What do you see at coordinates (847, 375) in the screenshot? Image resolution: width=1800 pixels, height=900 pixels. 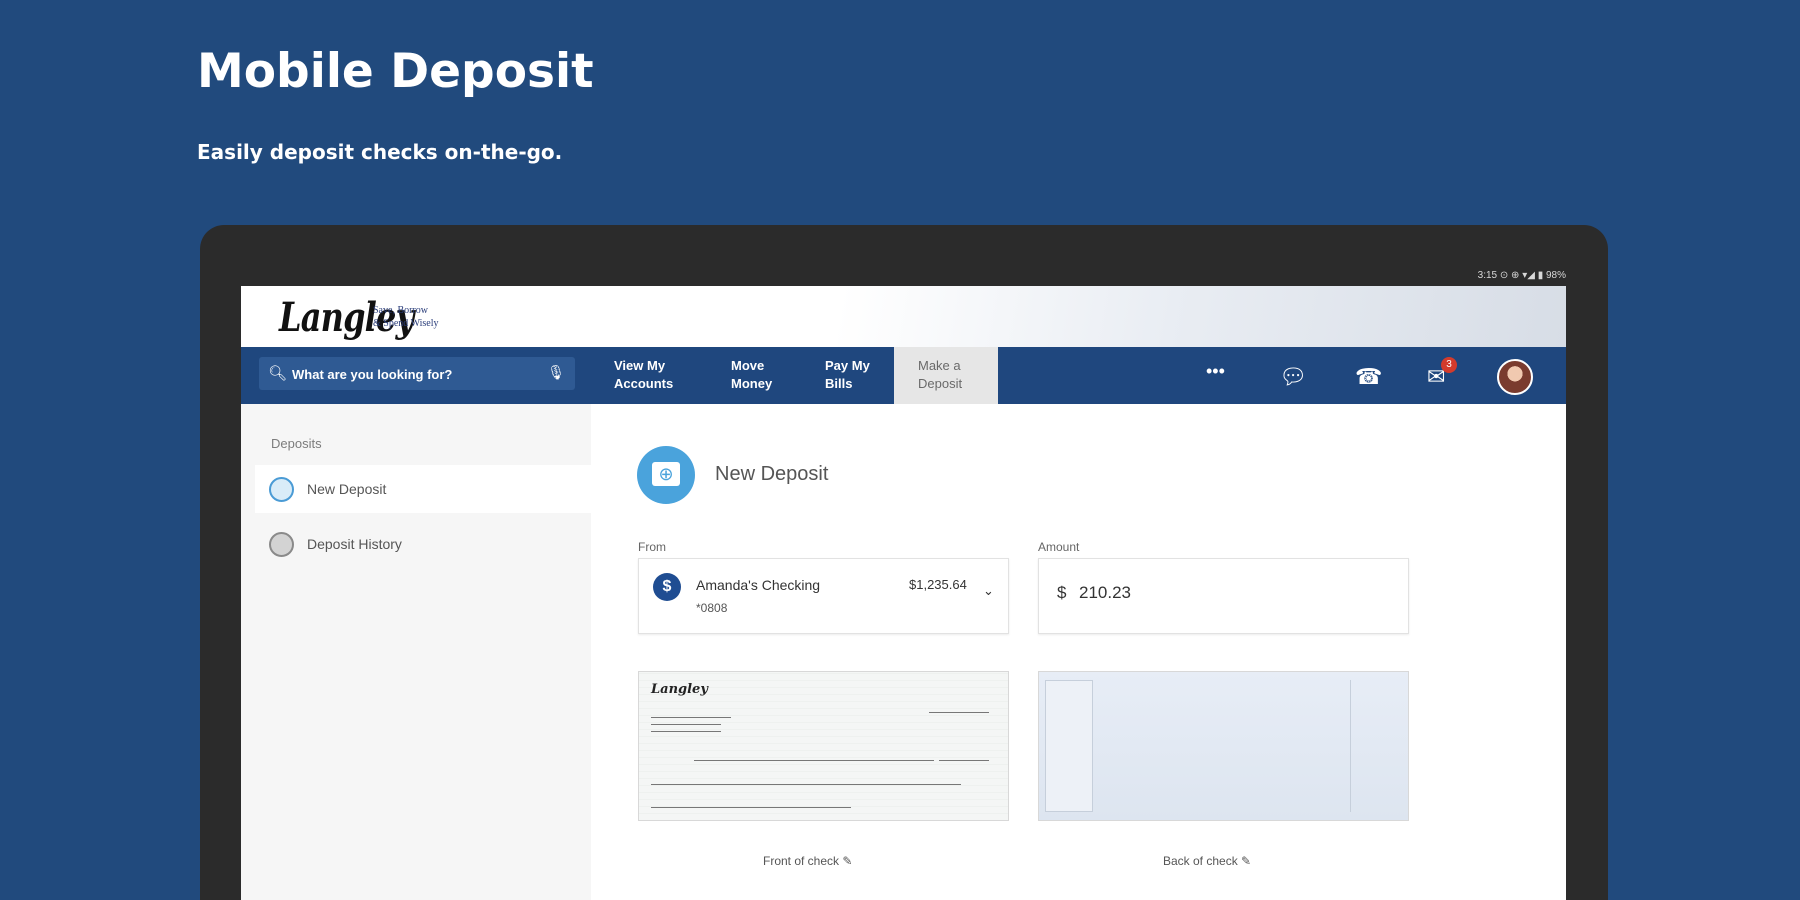 I see `nav-pay-my-bills: Pay My Bills` at bounding box center [847, 375].